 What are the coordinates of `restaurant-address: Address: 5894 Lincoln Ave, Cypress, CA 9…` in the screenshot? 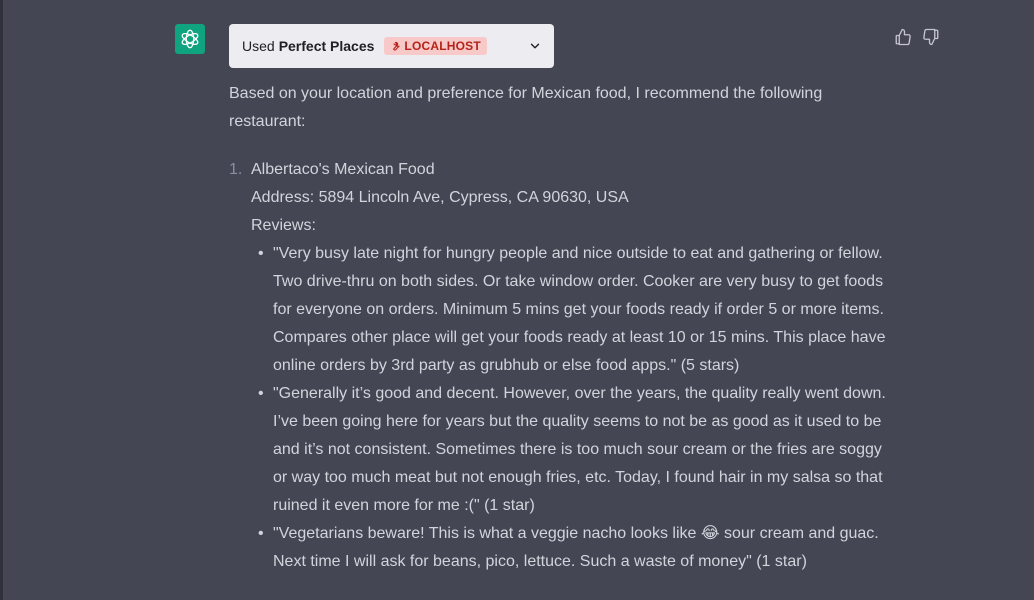 It's located at (440, 197).